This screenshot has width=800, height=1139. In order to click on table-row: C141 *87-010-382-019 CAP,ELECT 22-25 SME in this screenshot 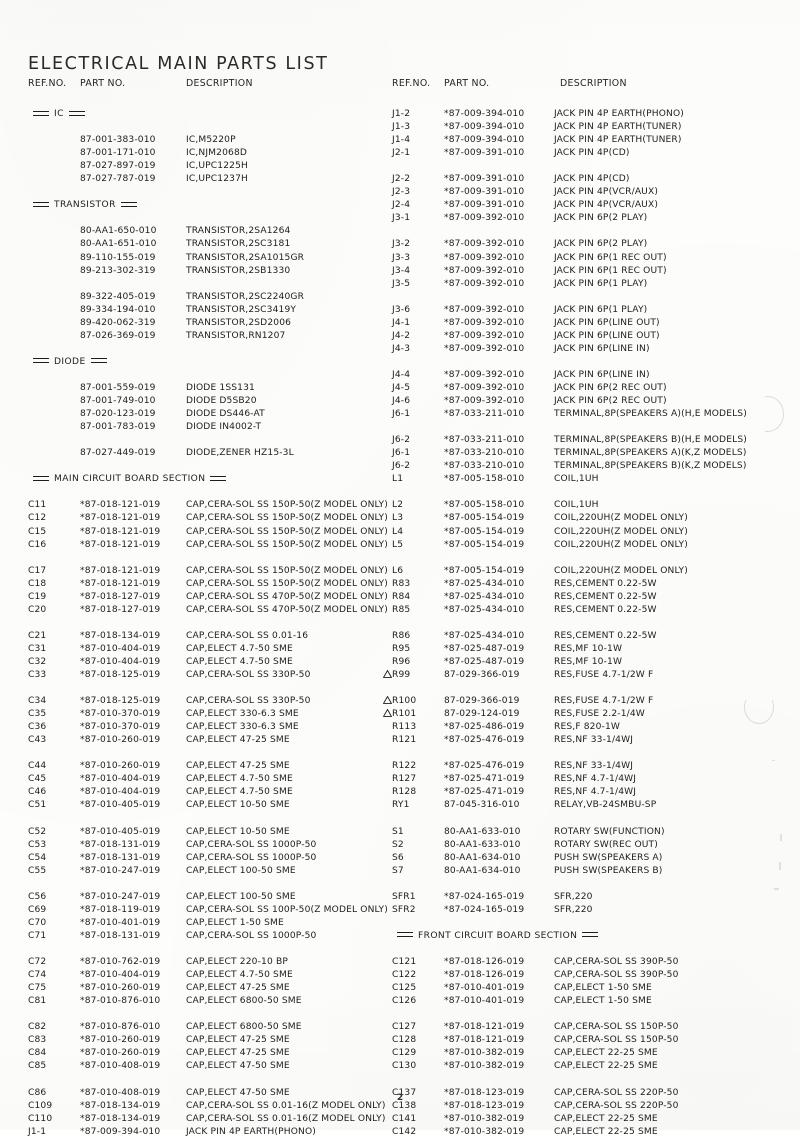, I will do `click(592, 1119)`.